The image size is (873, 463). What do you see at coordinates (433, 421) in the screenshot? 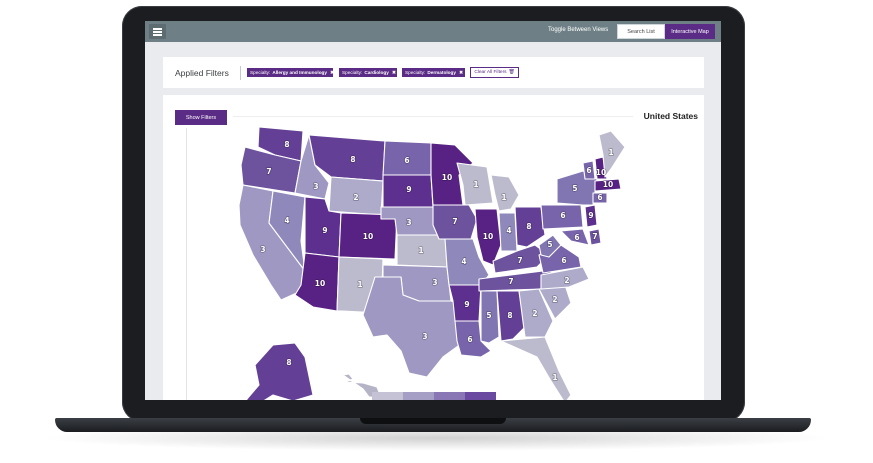
I see `laptop-base-notch` at bounding box center [433, 421].